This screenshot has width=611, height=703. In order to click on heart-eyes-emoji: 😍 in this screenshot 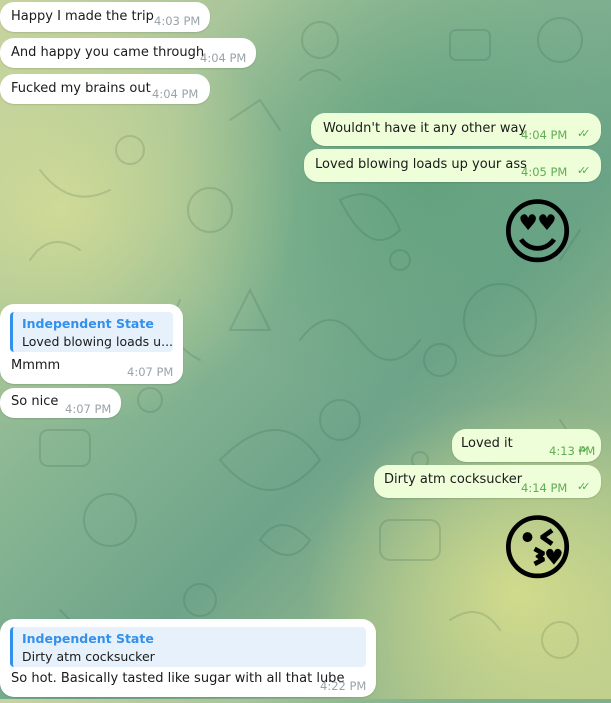, I will do `click(537, 232)`.